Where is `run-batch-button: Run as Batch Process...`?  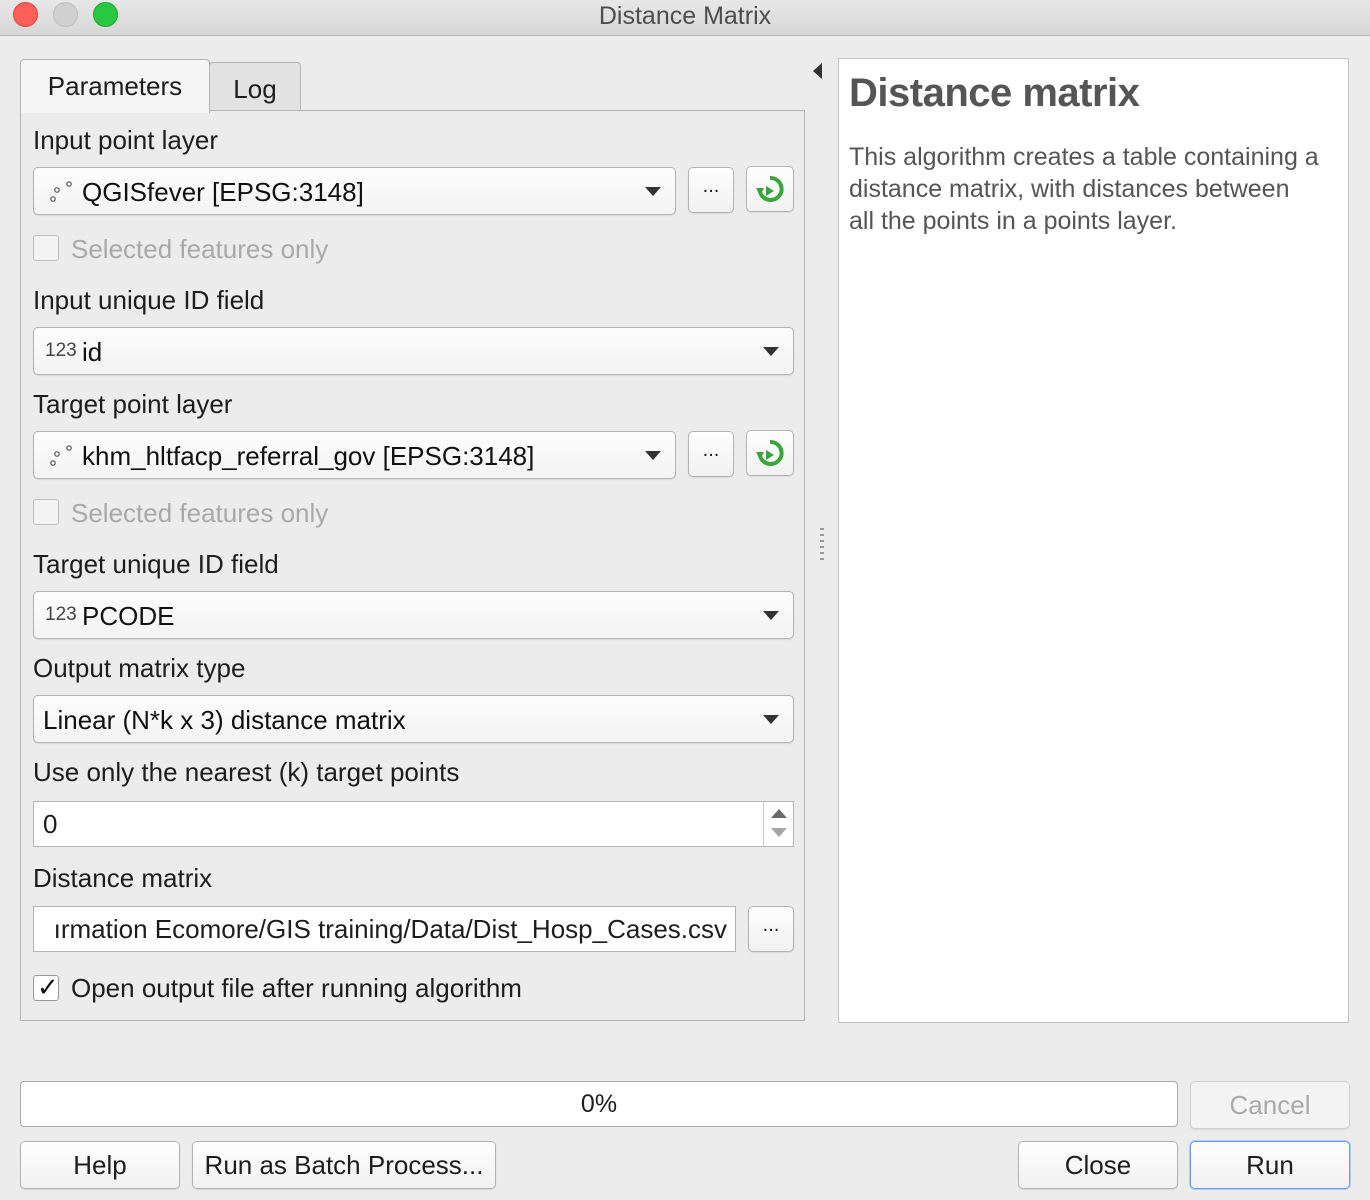 run-batch-button: Run as Batch Process... is located at coordinates (344, 1165).